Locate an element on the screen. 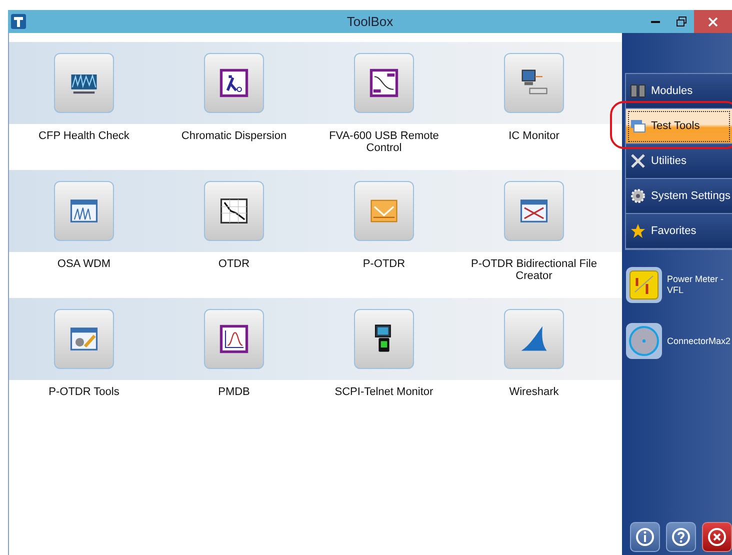  info-button is located at coordinates (645, 537).